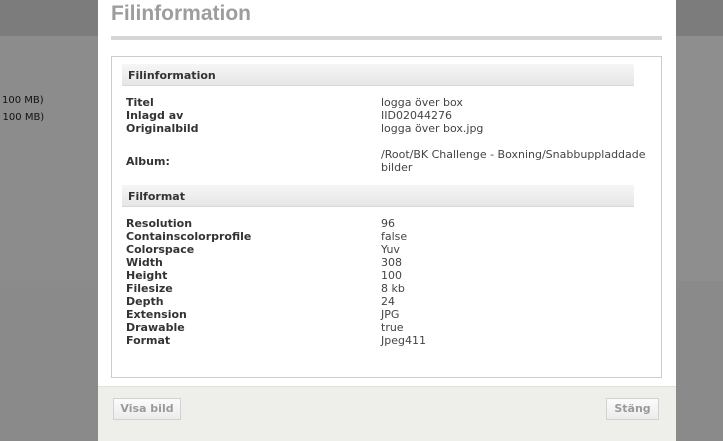 The image size is (723, 441). I want to click on format-value: true, so click(392, 327).